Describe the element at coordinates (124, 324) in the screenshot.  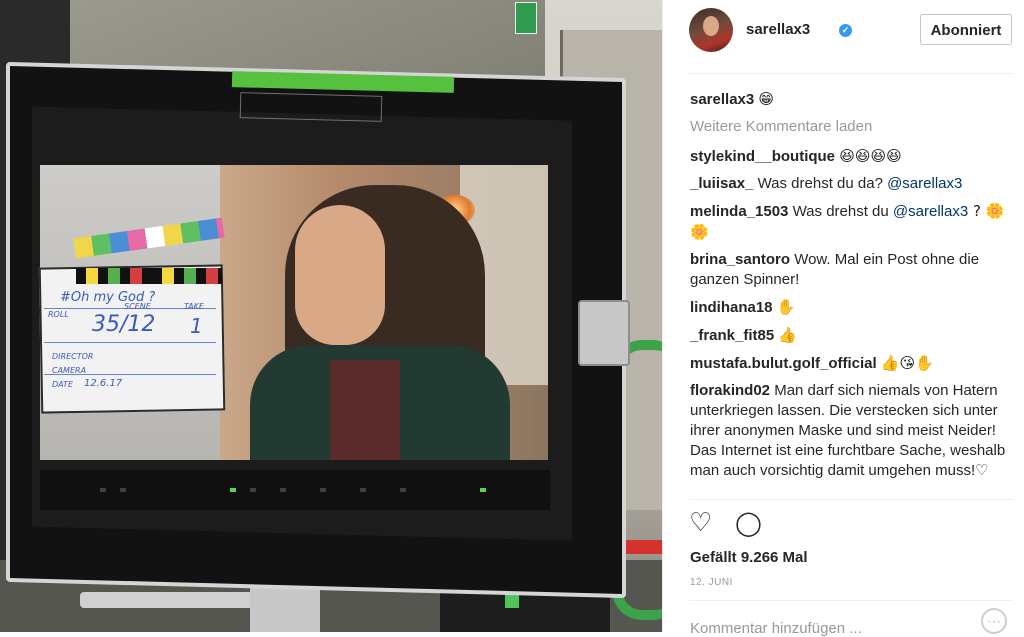
I see `slate-scene-value: 35/12` at that location.